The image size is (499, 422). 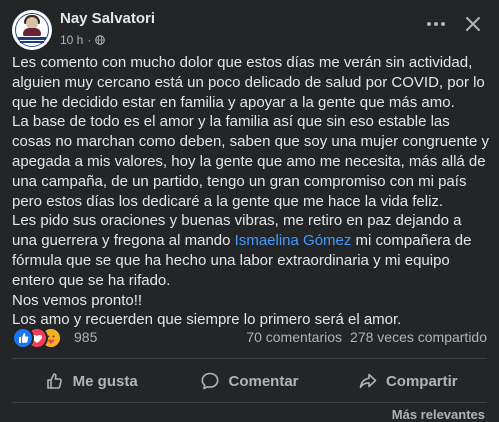 I want to click on comment-label: Comentar, so click(x=263, y=381).